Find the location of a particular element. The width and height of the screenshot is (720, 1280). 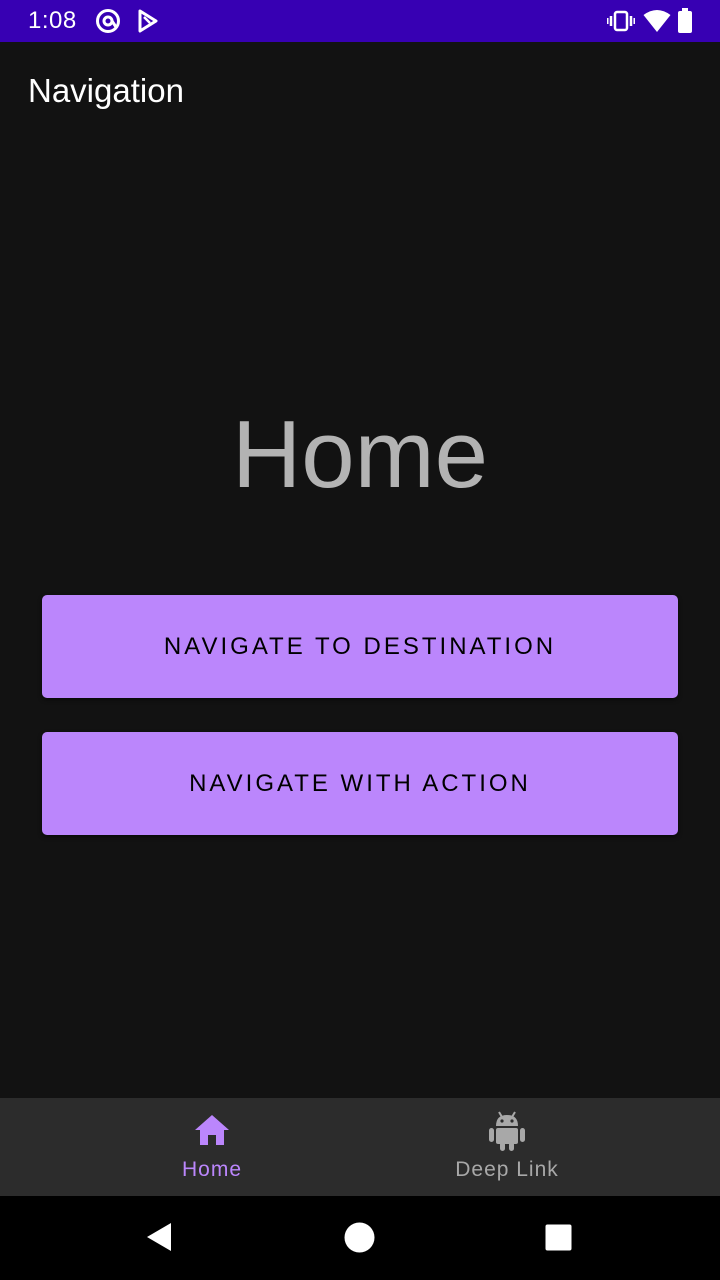

system-navigation-bar is located at coordinates (360, 1238).